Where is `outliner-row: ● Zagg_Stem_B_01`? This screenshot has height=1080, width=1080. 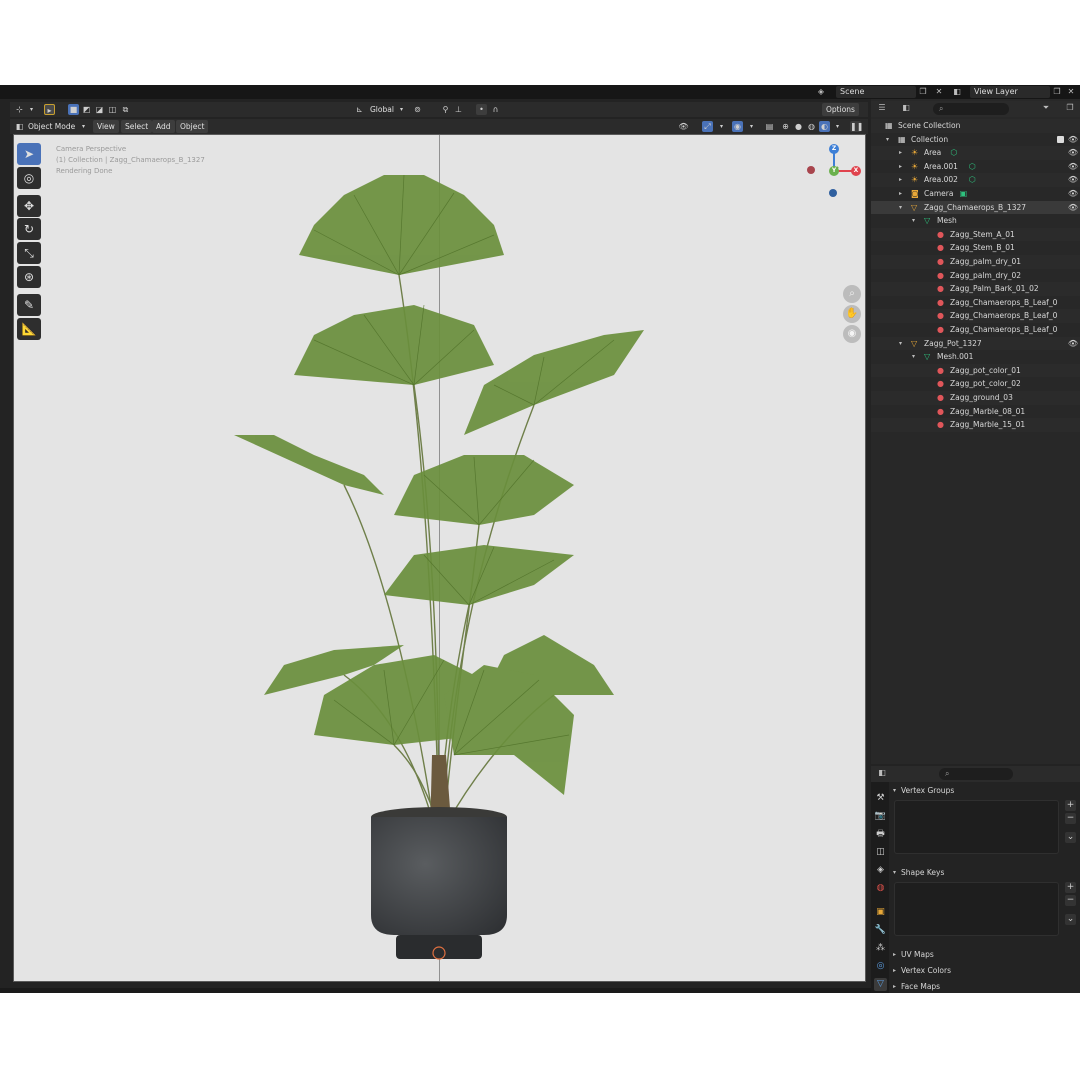
outliner-row: ● Zagg_Stem_B_01 is located at coordinates (975, 248).